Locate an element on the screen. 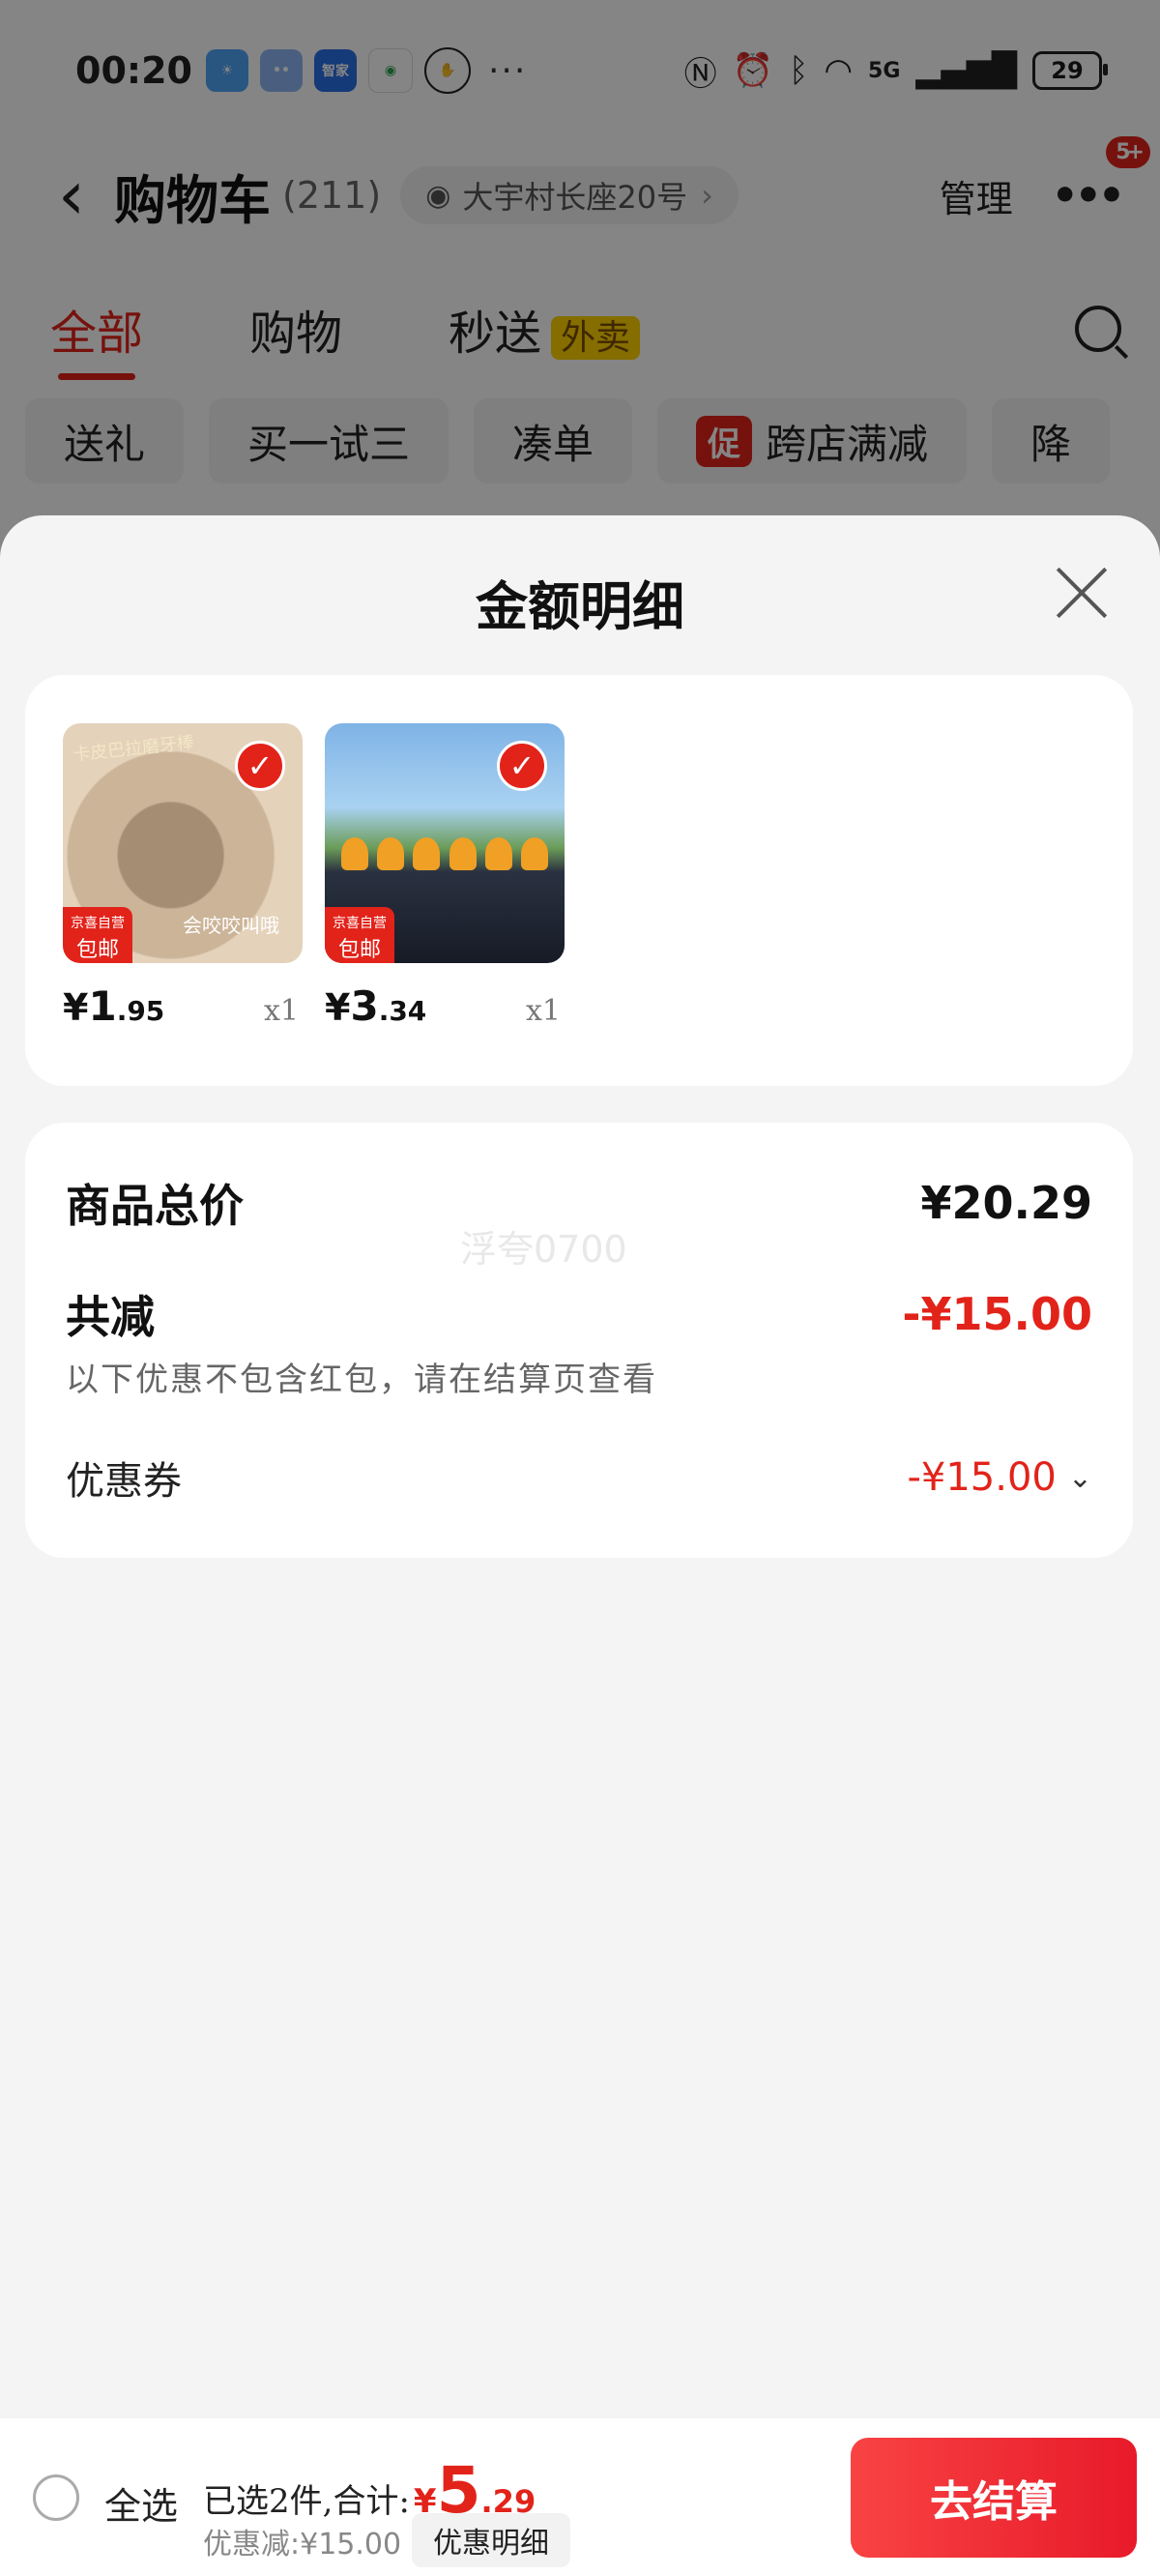 This screenshot has width=1160, height=2576. total-price-value: ¥20.29 is located at coordinates (1006, 1203).